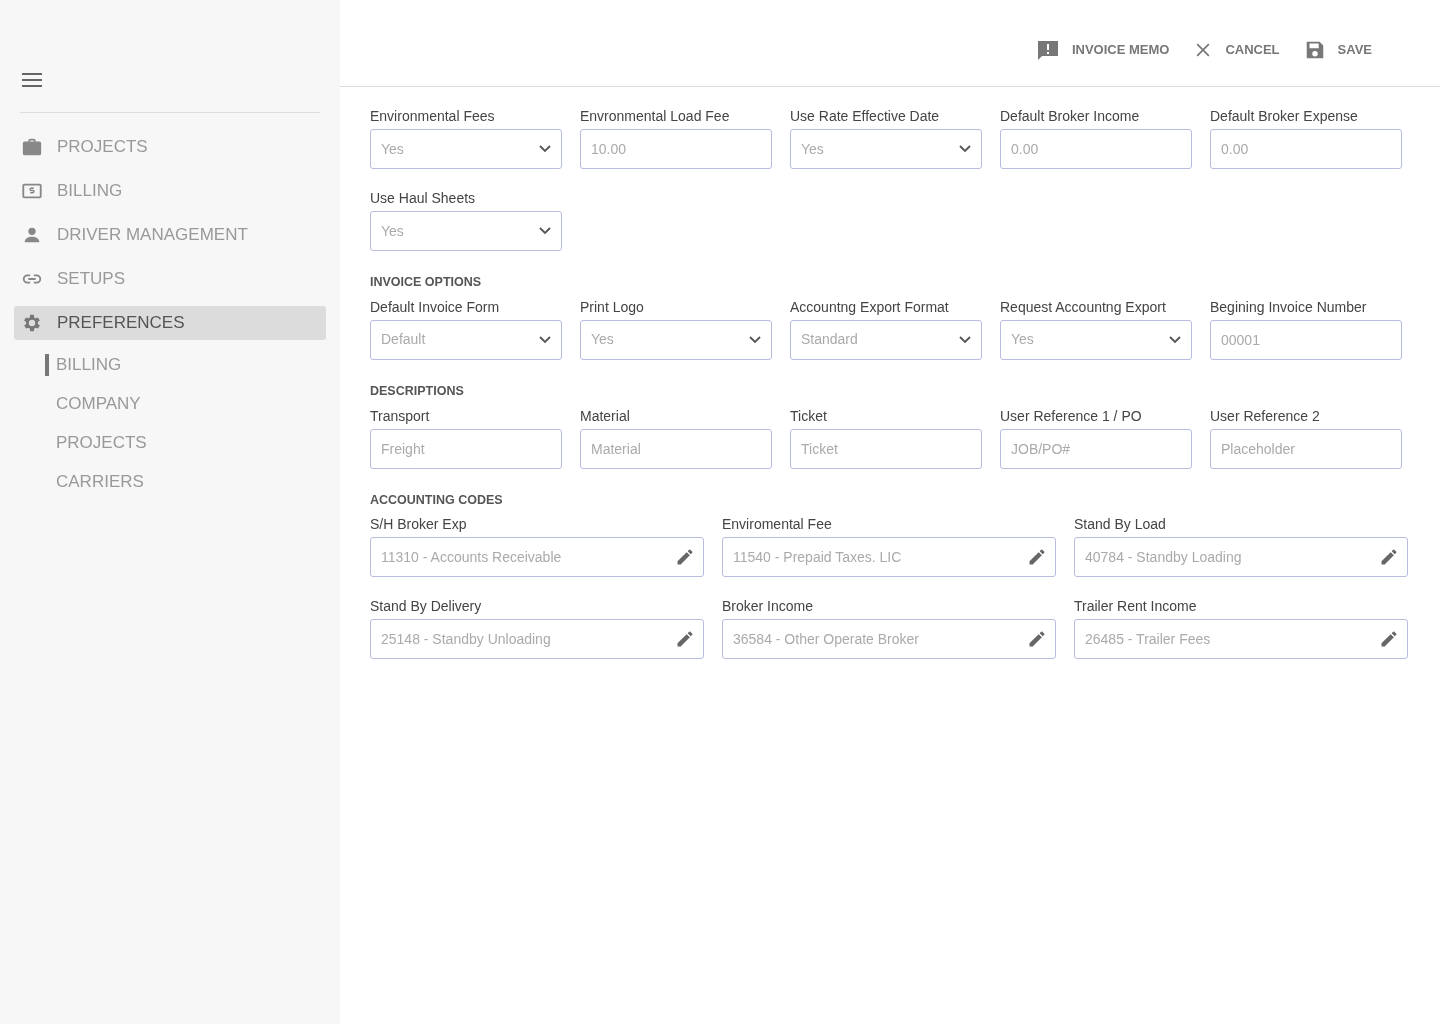  I want to click on briefcase-icon, so click(32, 147).